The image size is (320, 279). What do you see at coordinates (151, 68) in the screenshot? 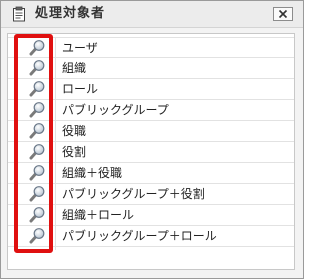
I see `list-item-2: 組織` at bounding box center [151, 68].